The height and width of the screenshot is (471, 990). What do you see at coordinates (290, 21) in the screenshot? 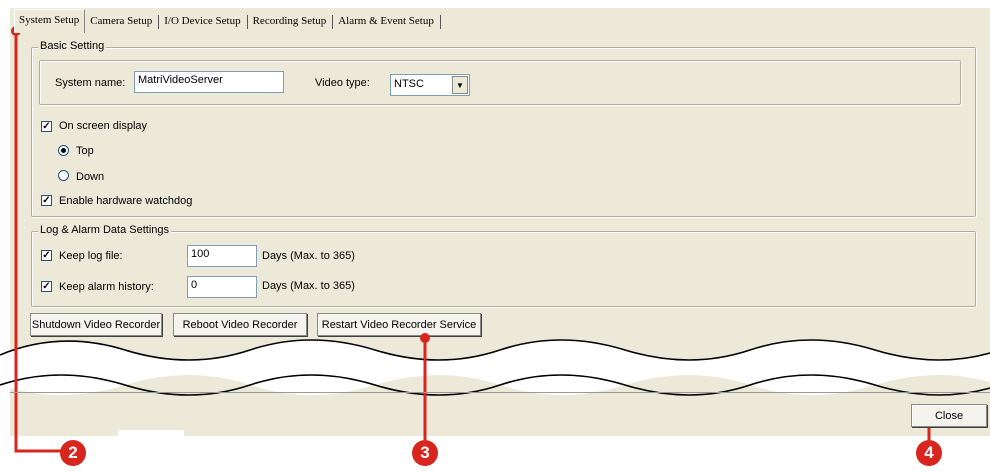
I see `tab-recording-setup: Recording Setup` at bounding box center [290, 21].